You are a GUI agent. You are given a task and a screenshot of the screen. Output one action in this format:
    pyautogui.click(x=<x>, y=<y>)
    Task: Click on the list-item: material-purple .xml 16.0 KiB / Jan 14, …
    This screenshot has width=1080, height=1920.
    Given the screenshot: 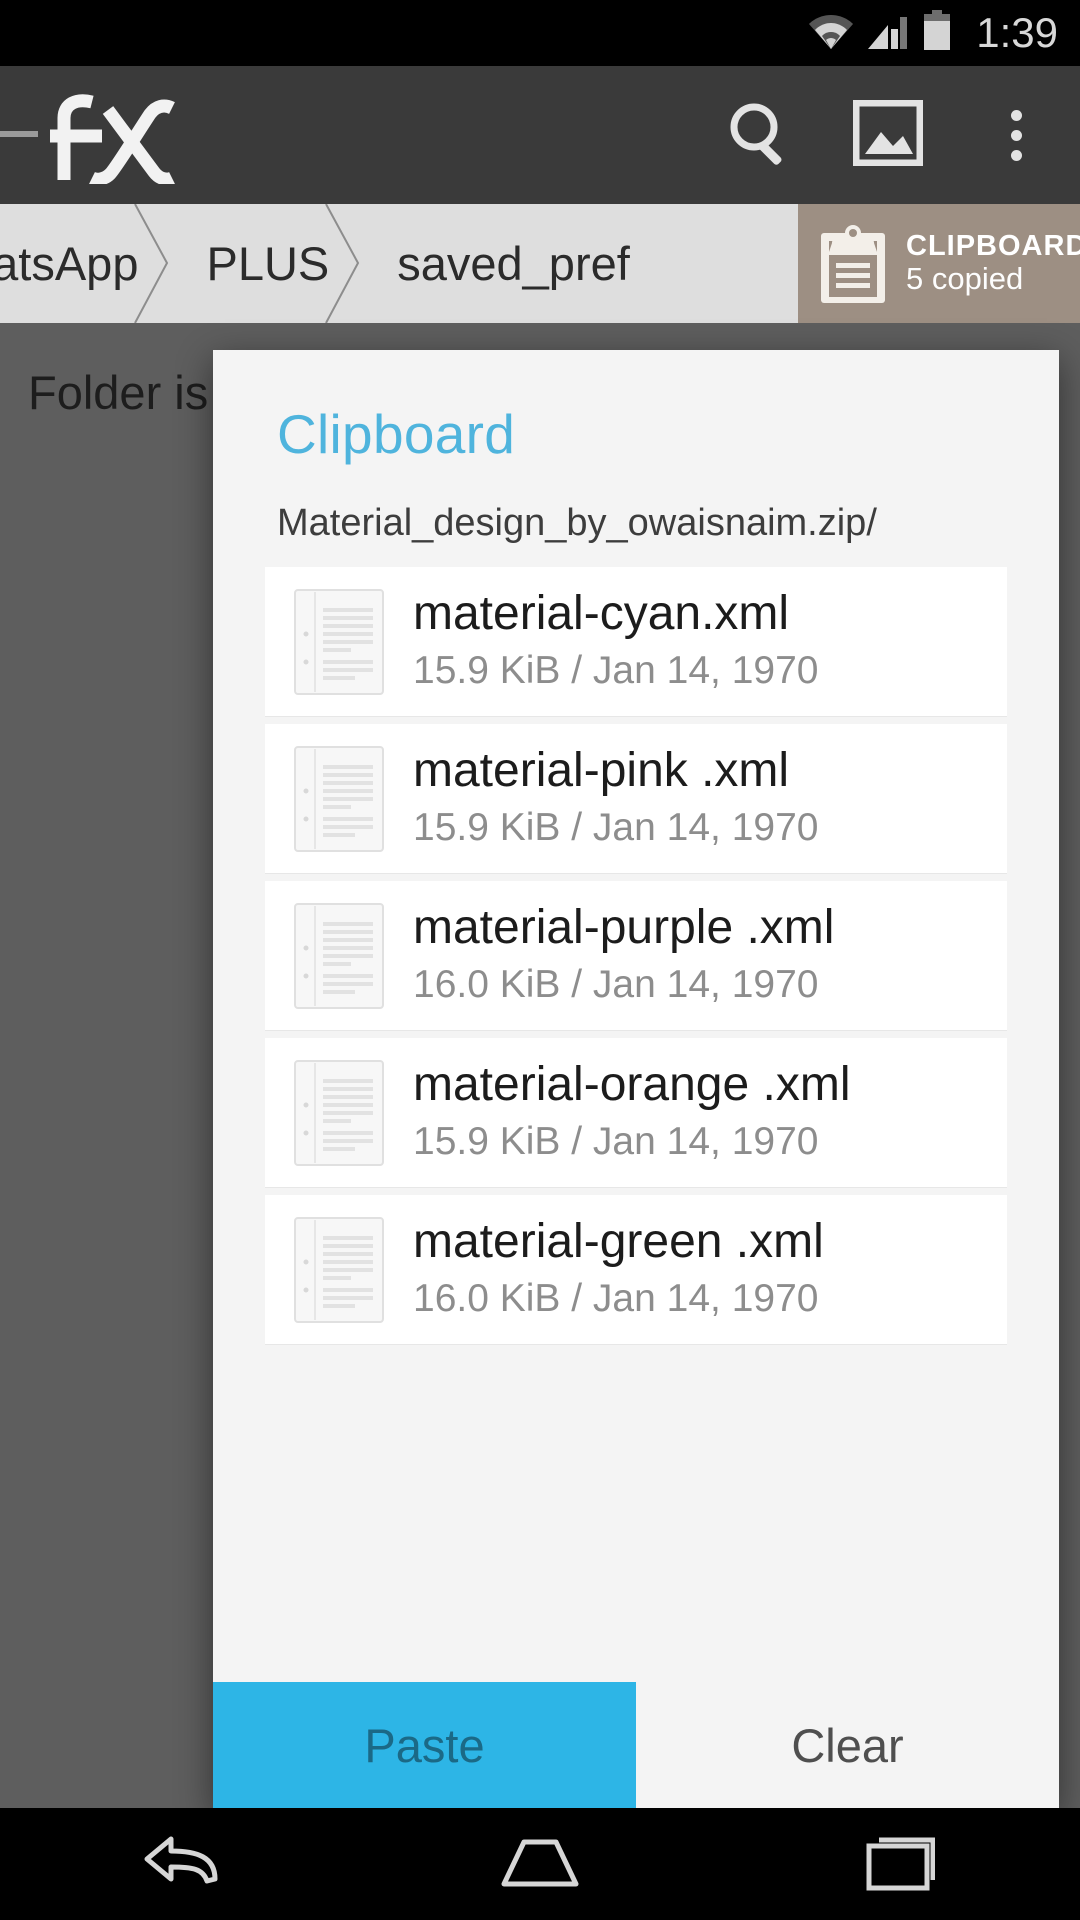 What is the action you would take?
    pyautogui.click(x=636, y=955)
    